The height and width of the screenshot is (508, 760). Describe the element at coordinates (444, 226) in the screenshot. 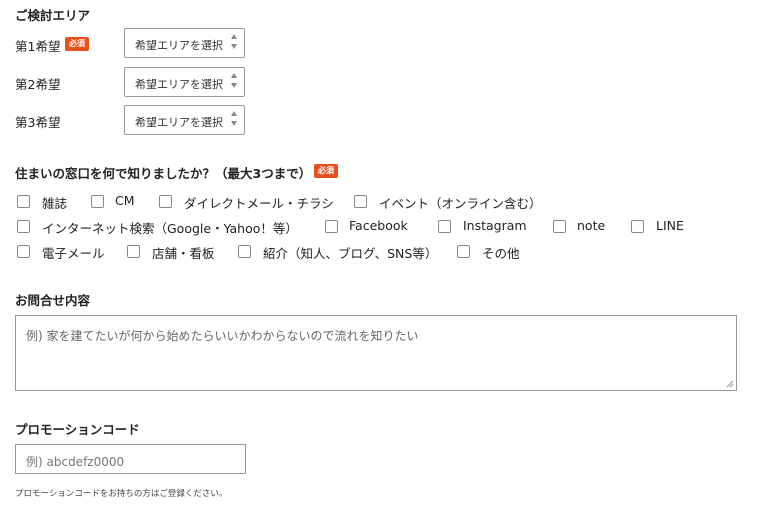

I see `checkbox-instagram` at that location.